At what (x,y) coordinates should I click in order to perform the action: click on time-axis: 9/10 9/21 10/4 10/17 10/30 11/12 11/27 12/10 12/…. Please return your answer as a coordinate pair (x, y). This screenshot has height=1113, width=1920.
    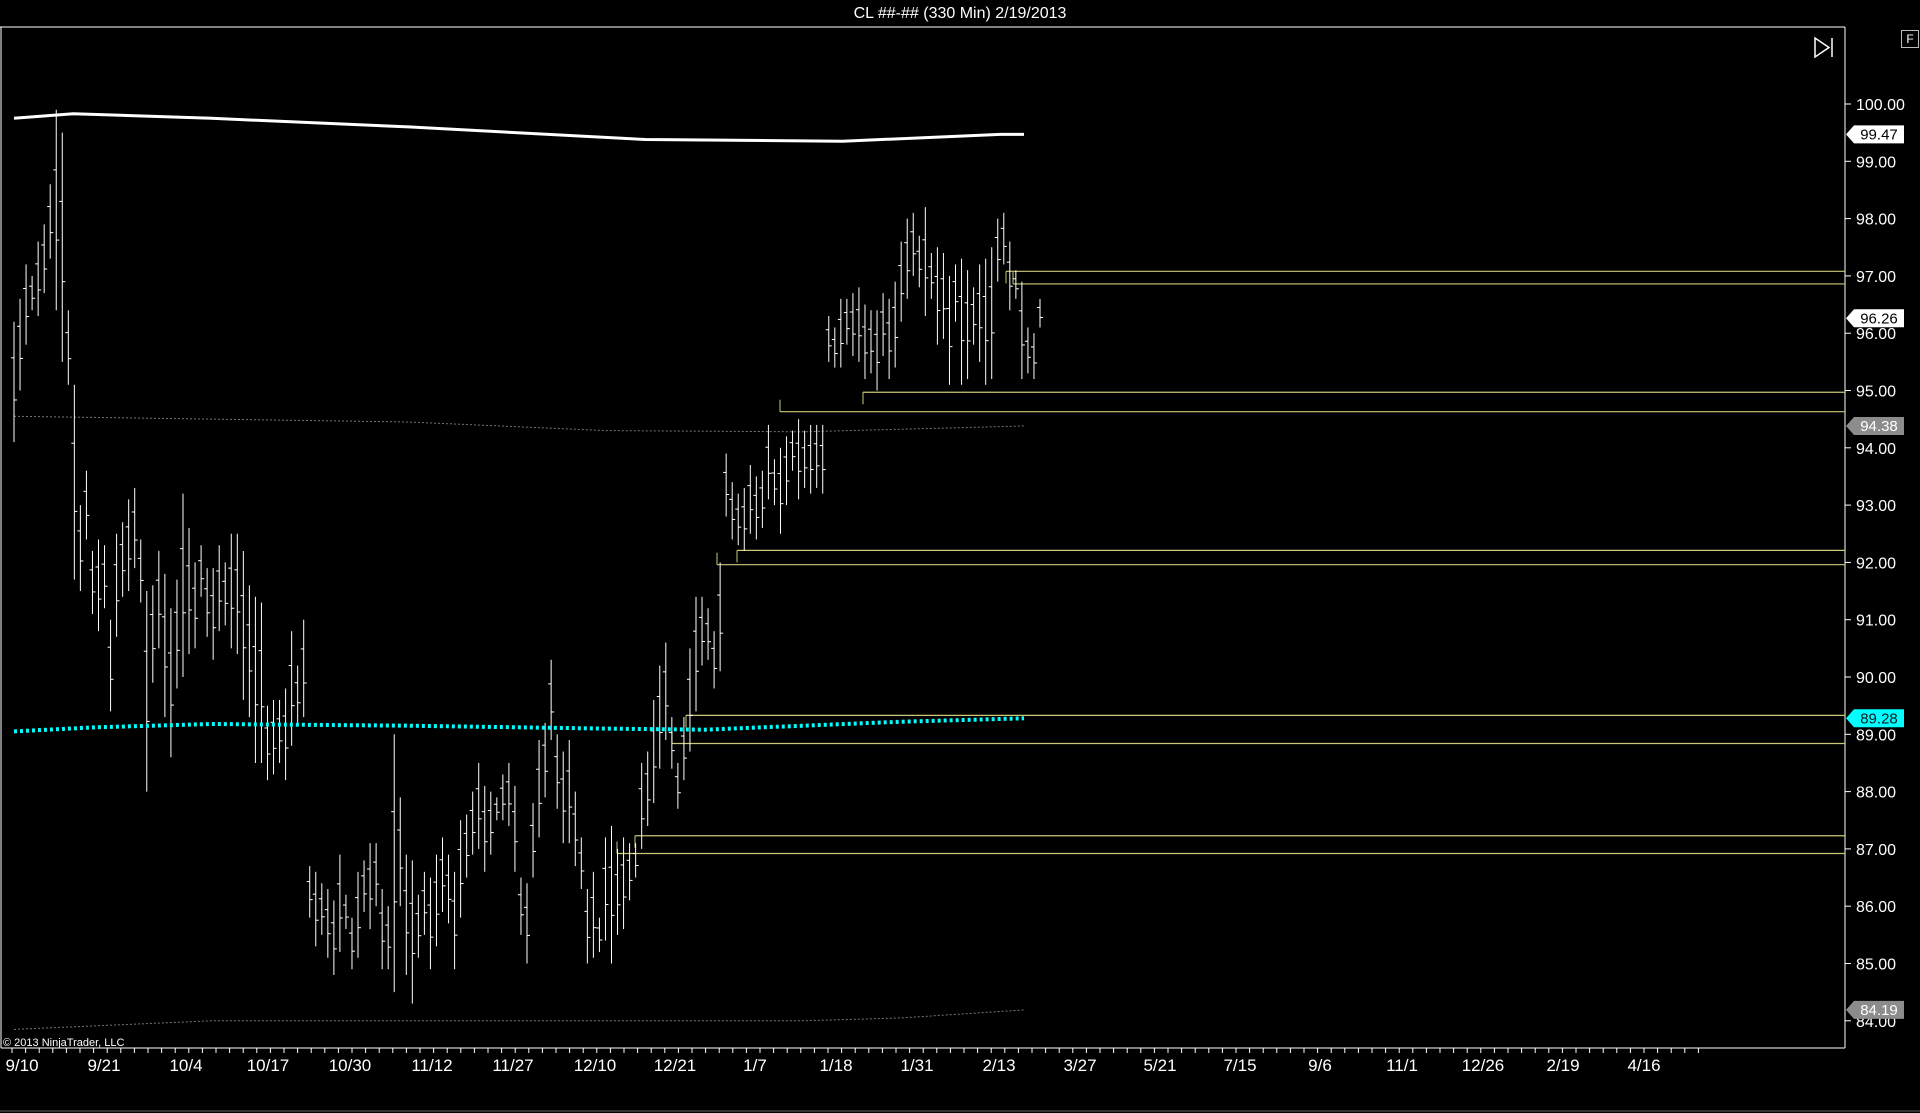
    Looking at the image, I should click on (852, 1061).